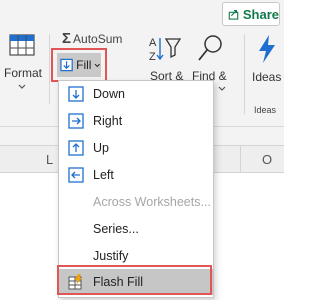 The height and width of the screenshot is (300, 320). I want to click on menu-item-right: Right, so click(136, 121).